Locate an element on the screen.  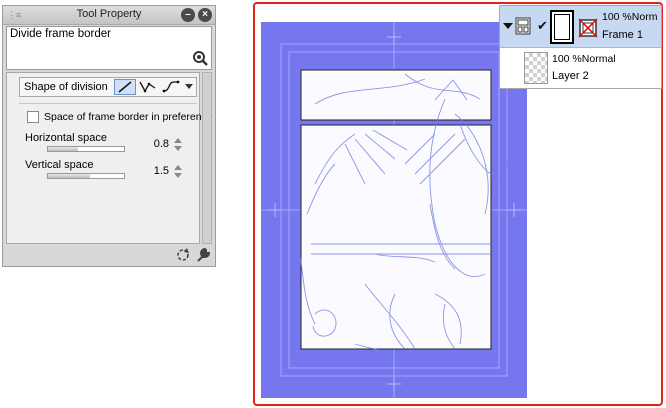
check-icon: ✔ is located at coordinates (542, 26).